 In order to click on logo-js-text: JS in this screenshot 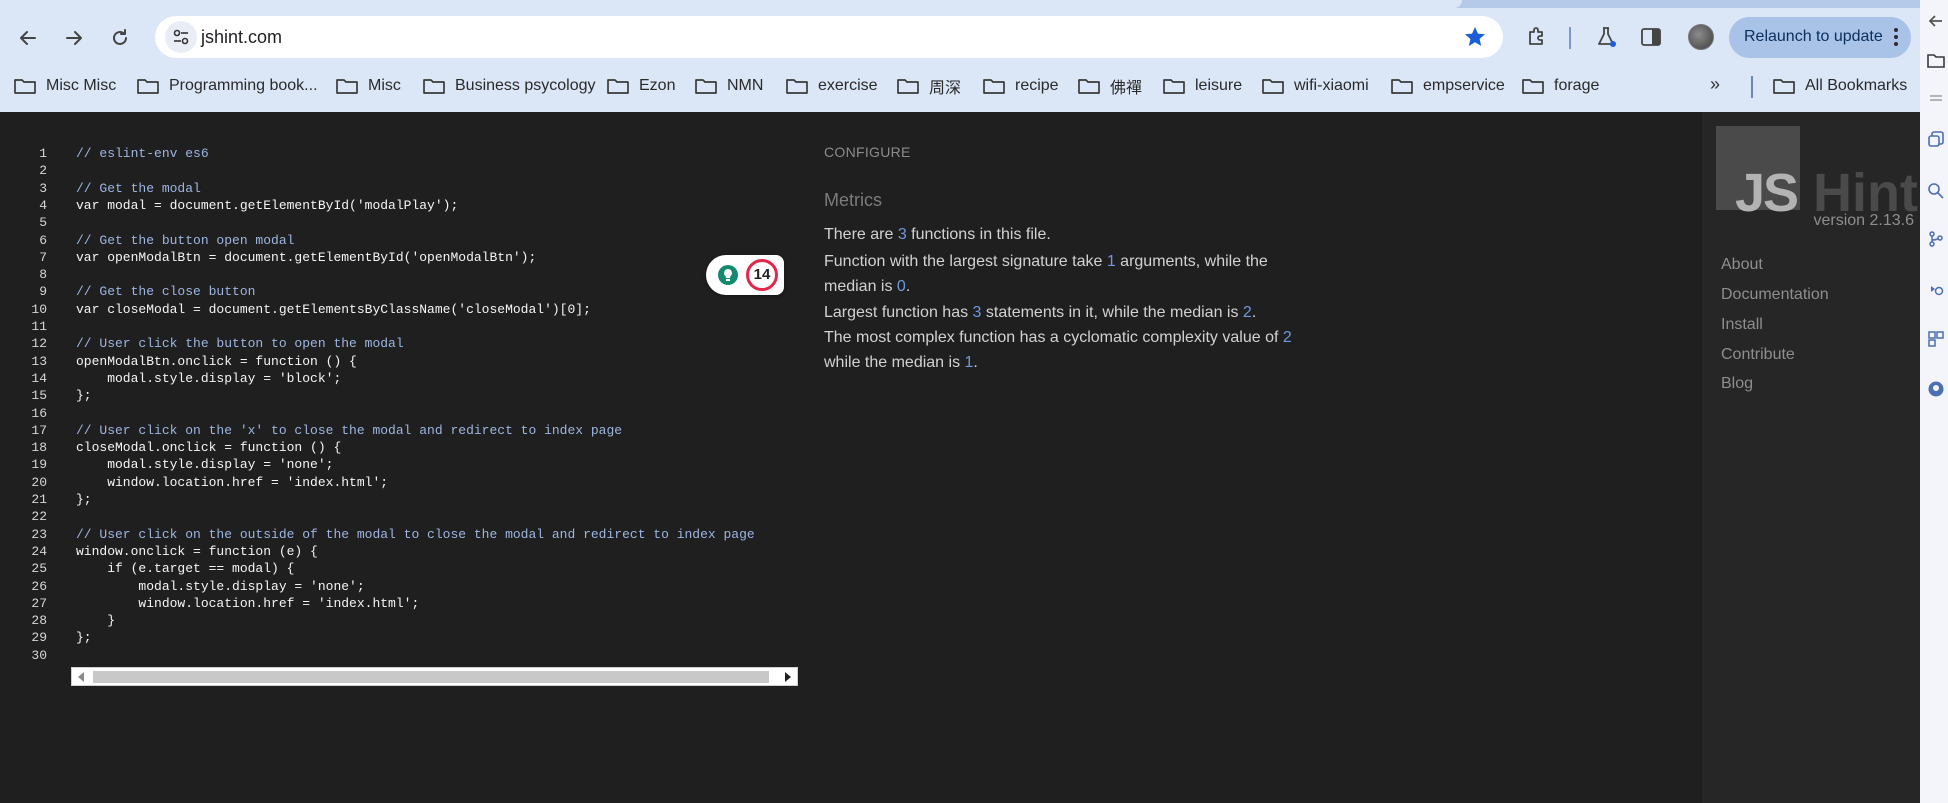, I will do `click(1767, 193)`.